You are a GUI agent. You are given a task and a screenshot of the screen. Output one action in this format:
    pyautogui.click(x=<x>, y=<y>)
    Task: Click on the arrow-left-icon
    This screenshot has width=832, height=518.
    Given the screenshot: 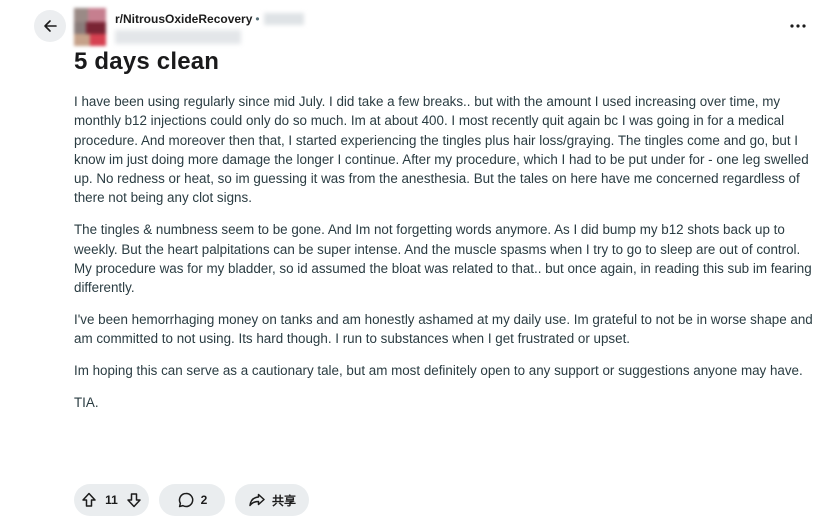 What is the action you would take?
    pyautogui.click(x=50, y=26)
    